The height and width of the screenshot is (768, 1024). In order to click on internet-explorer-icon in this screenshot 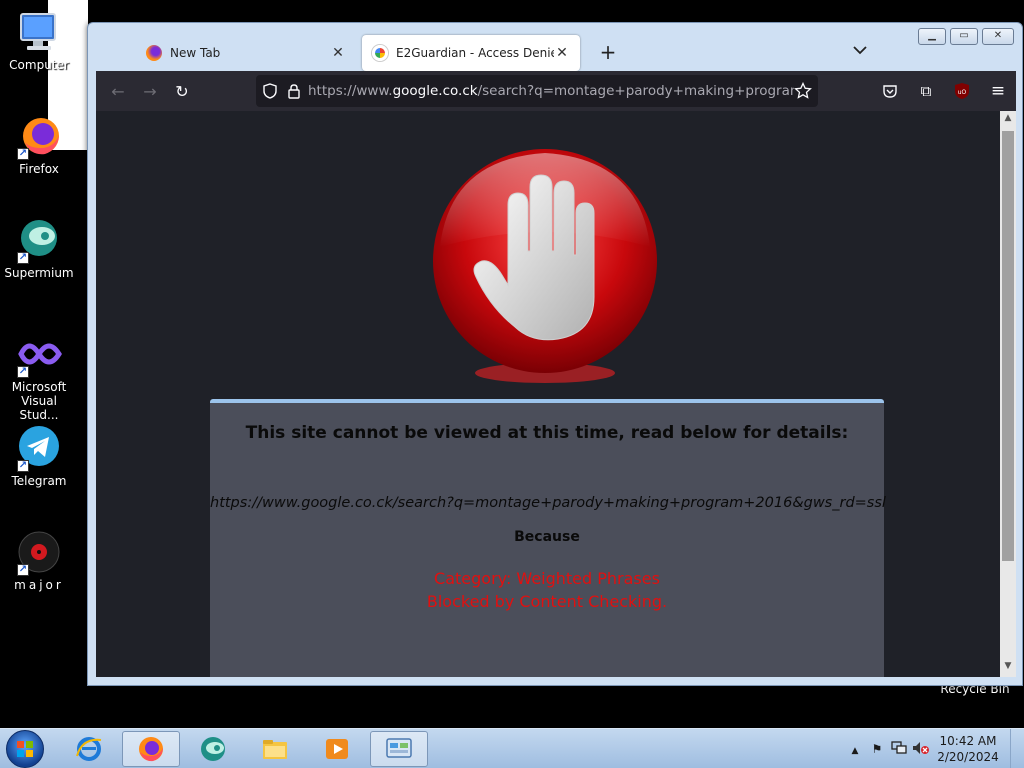, I will do `click(89, 749)`.